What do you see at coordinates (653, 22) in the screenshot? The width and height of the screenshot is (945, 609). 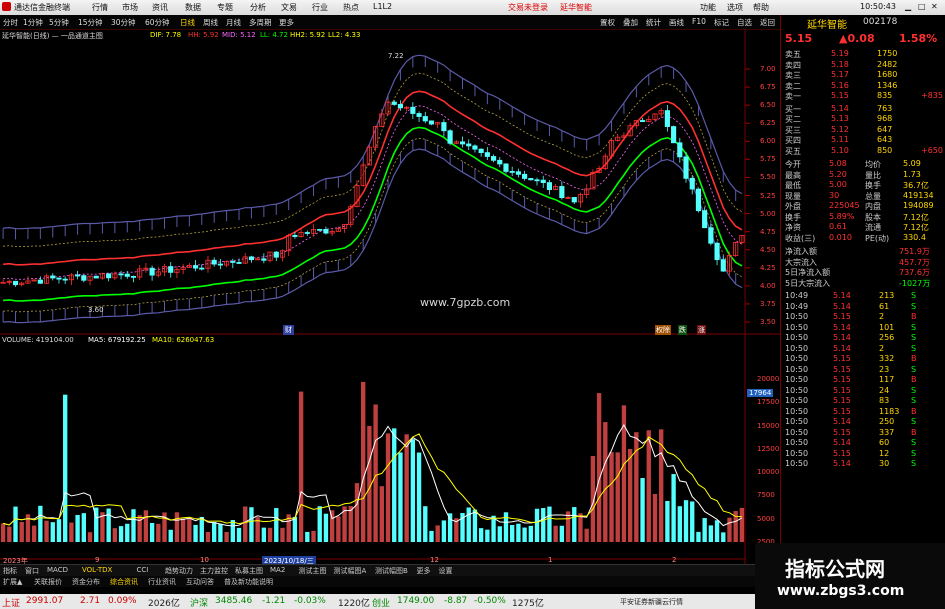 I see `tool-button: 统计` at bounding box center [653, 22].